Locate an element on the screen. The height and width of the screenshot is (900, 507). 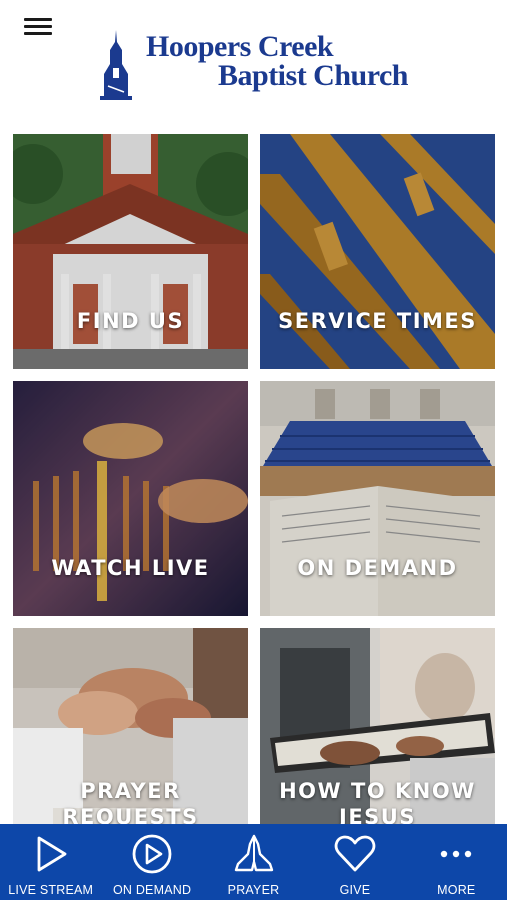
tile-jesus-label-line-2: JESUS is located at coordinates (377, 814).